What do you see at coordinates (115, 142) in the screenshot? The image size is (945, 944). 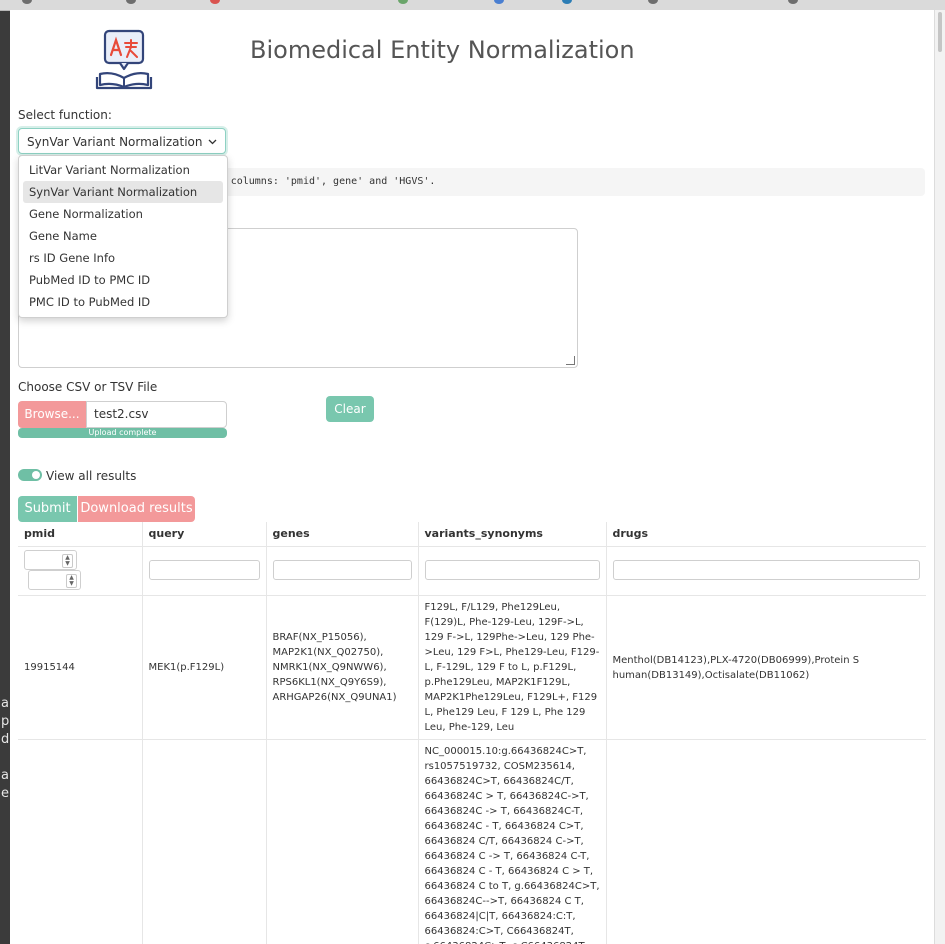 I see `function-select-value: SynVar Variant Normalization` at bounding box center [115, 142].